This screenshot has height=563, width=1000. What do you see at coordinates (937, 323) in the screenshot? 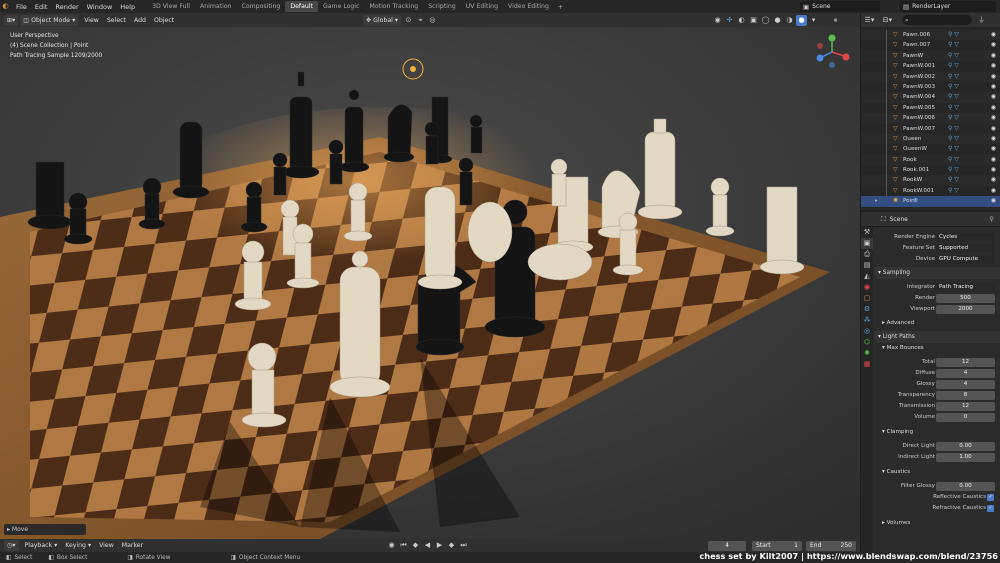
I see `advanced-subsection: ▸ Advanced` at bounding box center [937, 323].